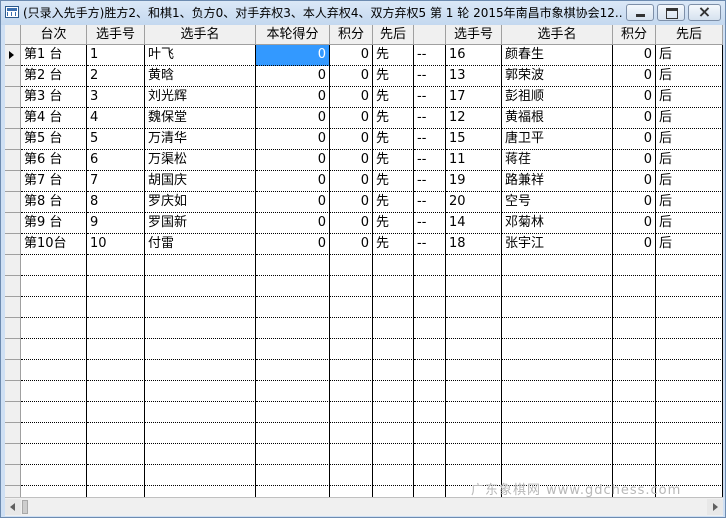  Describe the element at coordinates (557, 202) in the screenshot. I see `cell-opp-player-name: 空号` at that location.